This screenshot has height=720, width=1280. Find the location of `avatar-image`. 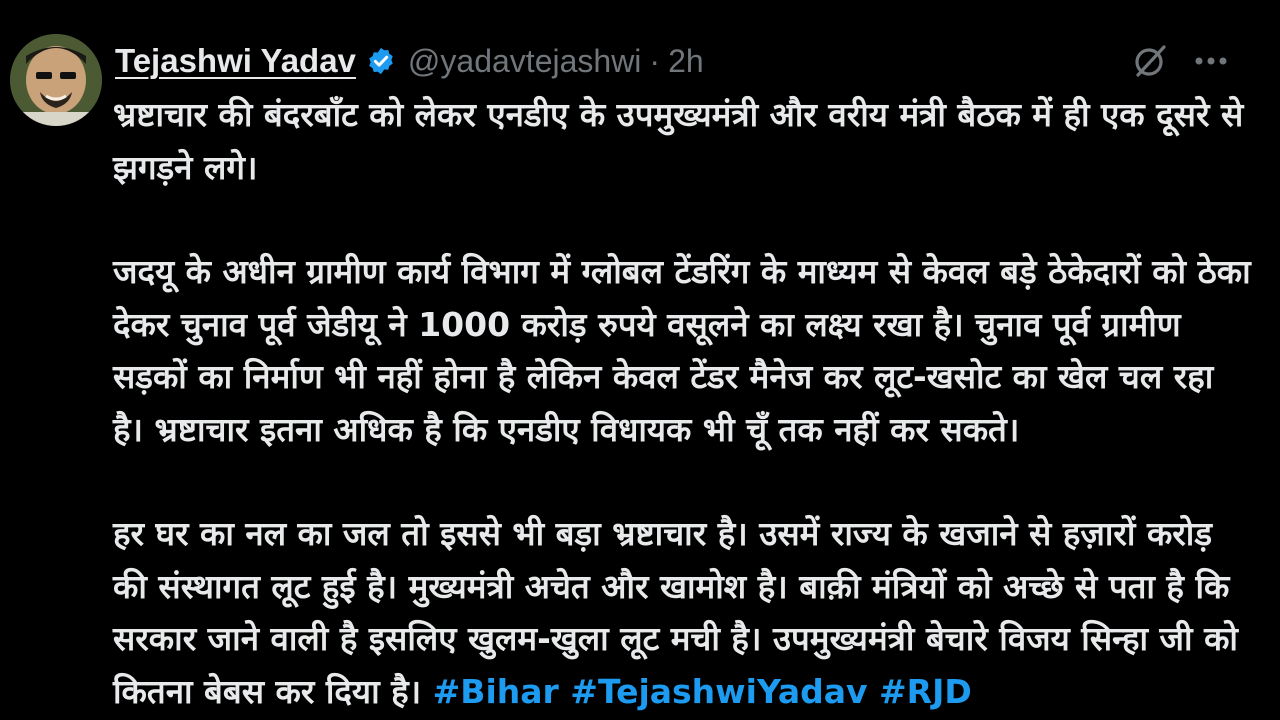

avatar-image is located at coordinates (56, 80).